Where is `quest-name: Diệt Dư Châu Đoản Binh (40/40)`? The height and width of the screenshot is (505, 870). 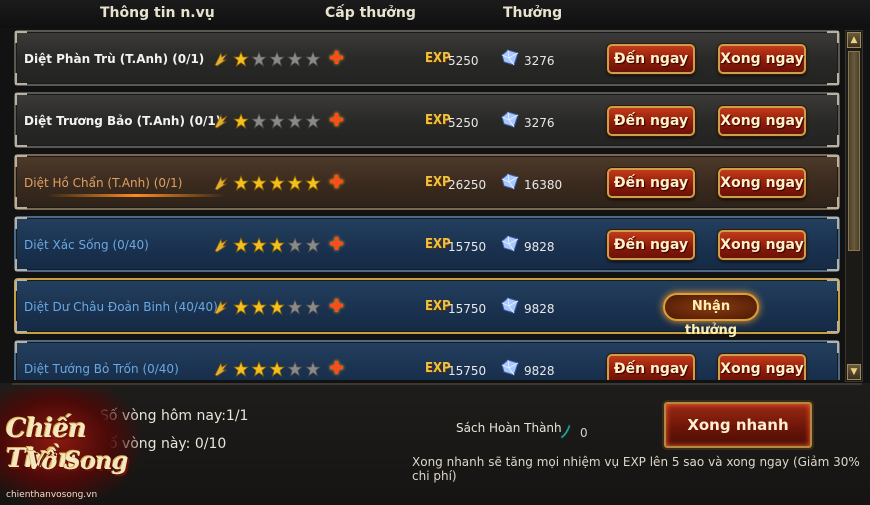 quest-name: Diệt Dư Châu Đoản Binh (40/40) is located at coordinates (121, 307).